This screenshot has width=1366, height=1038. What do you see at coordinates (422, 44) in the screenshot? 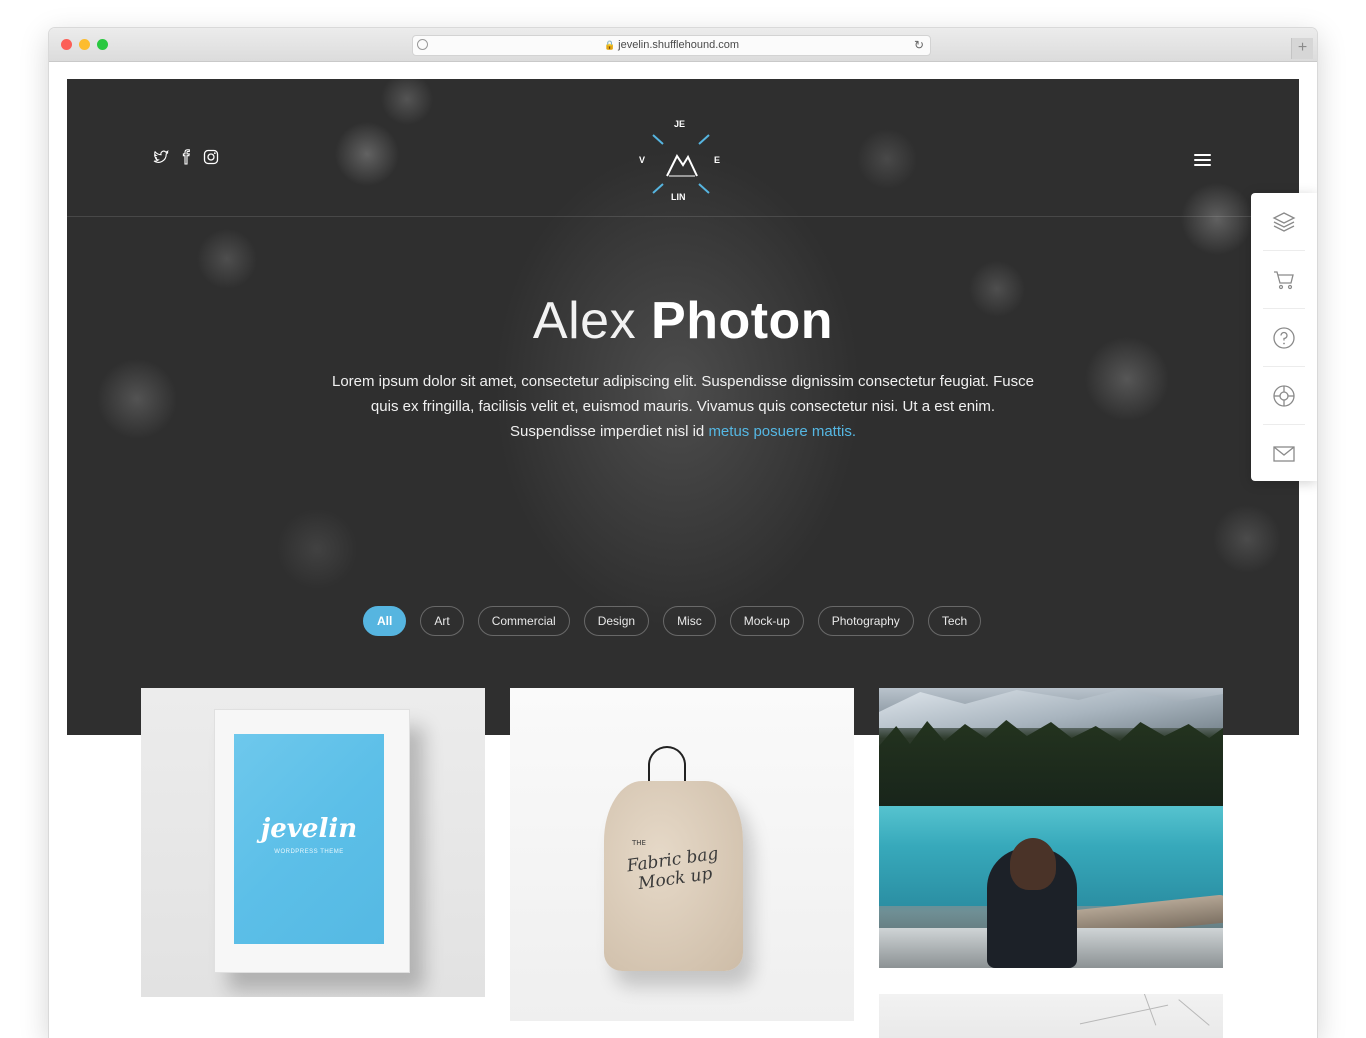
I see `compass-icon` at bounding box center [422, 44].